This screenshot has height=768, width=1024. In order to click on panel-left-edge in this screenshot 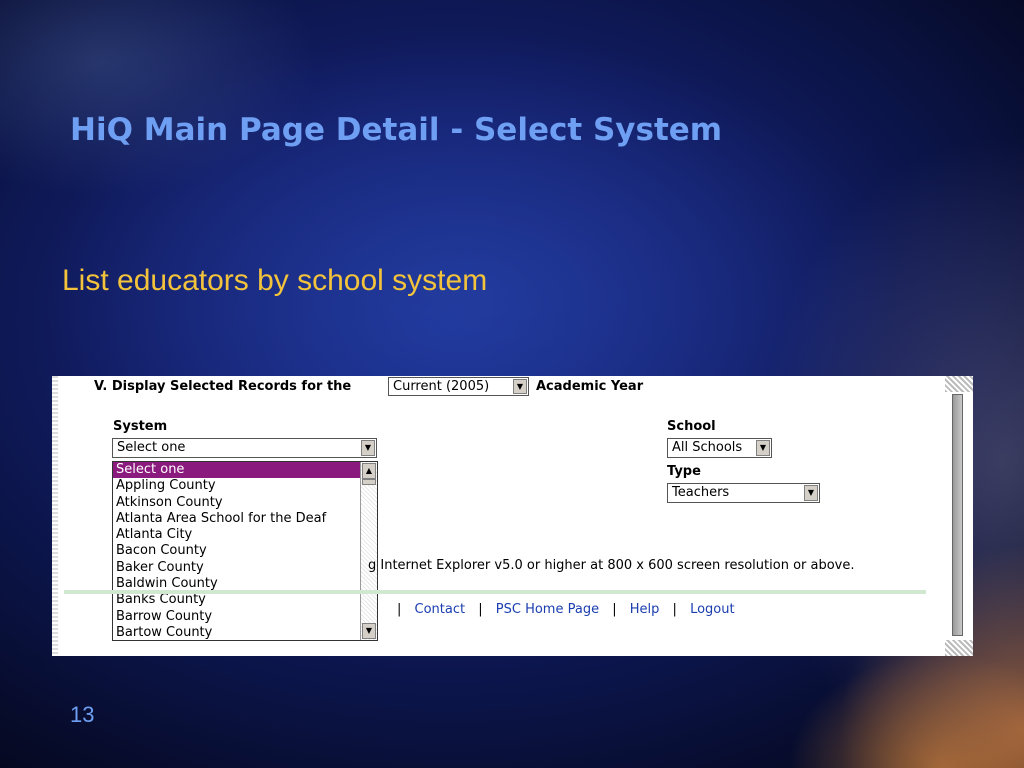, I will do `click(55, 516)`.